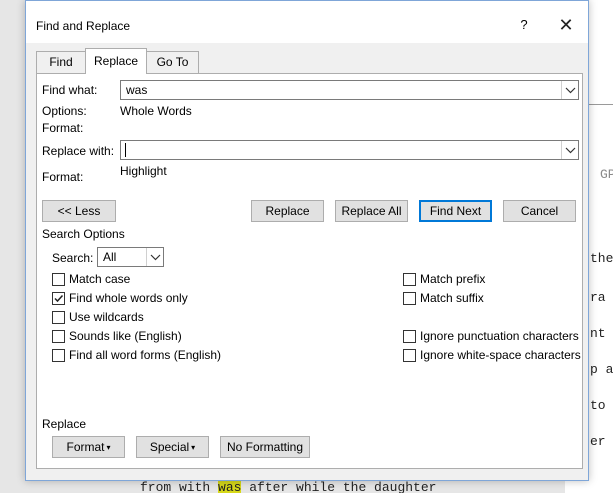 This screenshot has width=613, height=493. Describe the element at coordinates (130, 257) in the screenshot. I see `search-direction-select: All` at that location.